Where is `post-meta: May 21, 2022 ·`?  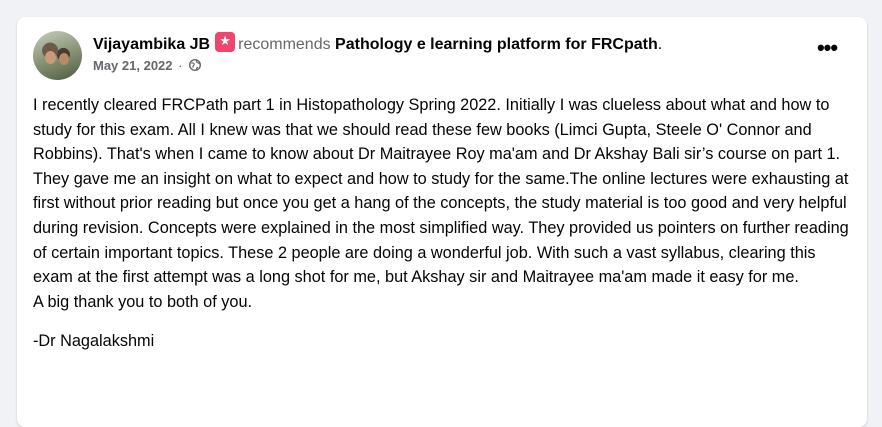 post-meta: May 21, 2022 · is located at coordinates (147, 66).